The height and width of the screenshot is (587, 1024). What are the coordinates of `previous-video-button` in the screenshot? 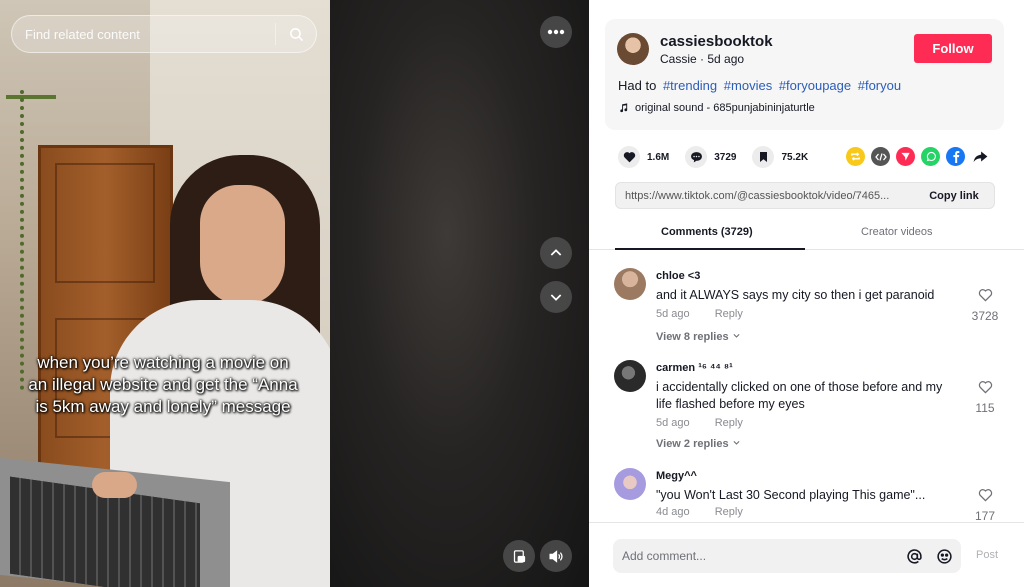 It's located at (556, 253).